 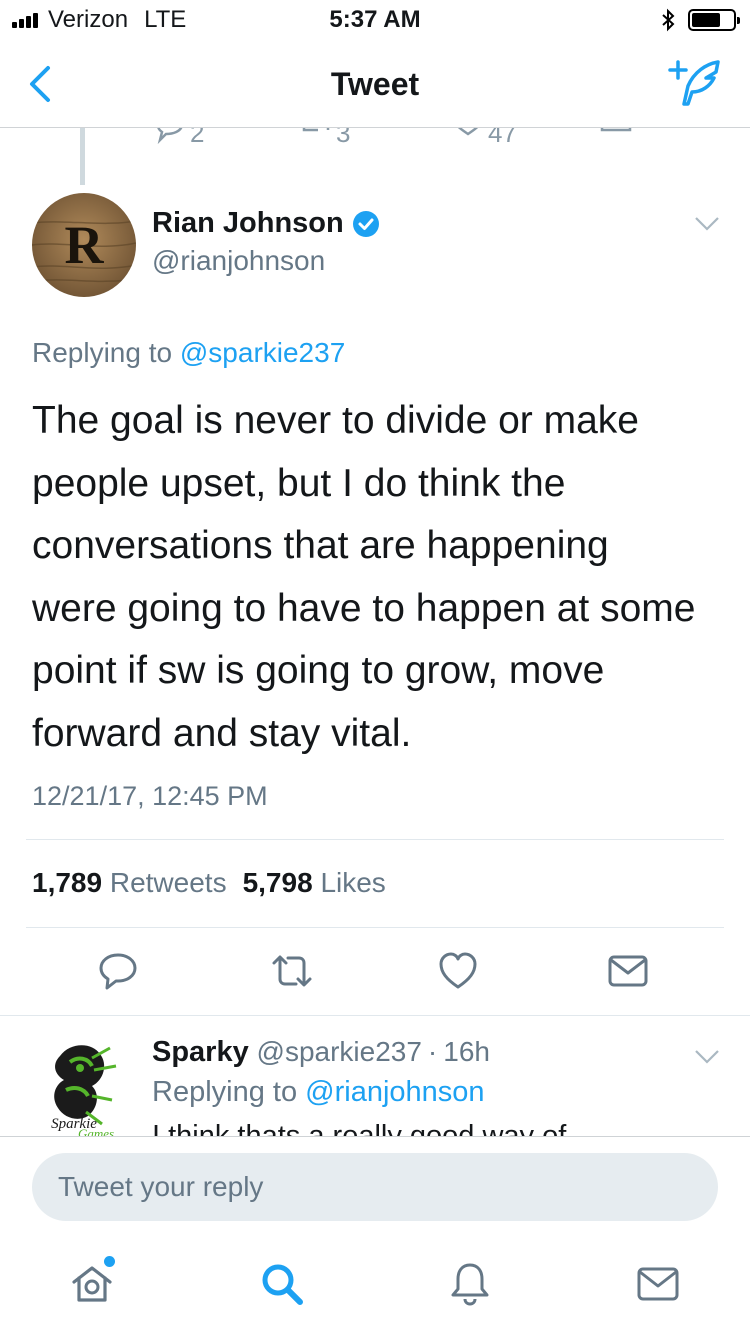 I want to click on nav-bar: Tweet, so click(x=375, y=84).